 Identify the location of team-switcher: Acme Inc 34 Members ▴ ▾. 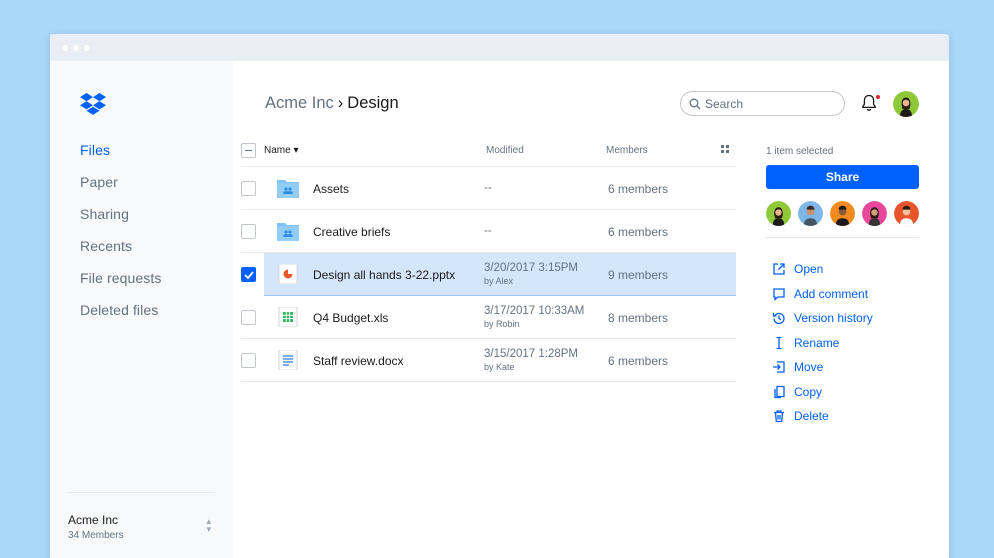
(141, 525).